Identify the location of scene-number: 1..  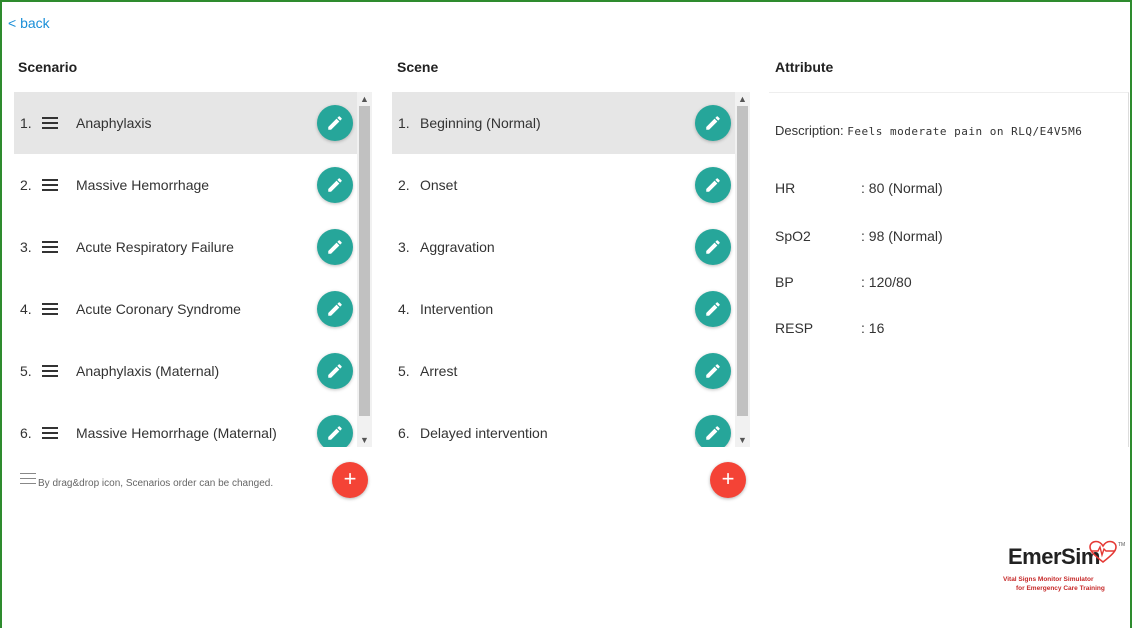
(404, 123).